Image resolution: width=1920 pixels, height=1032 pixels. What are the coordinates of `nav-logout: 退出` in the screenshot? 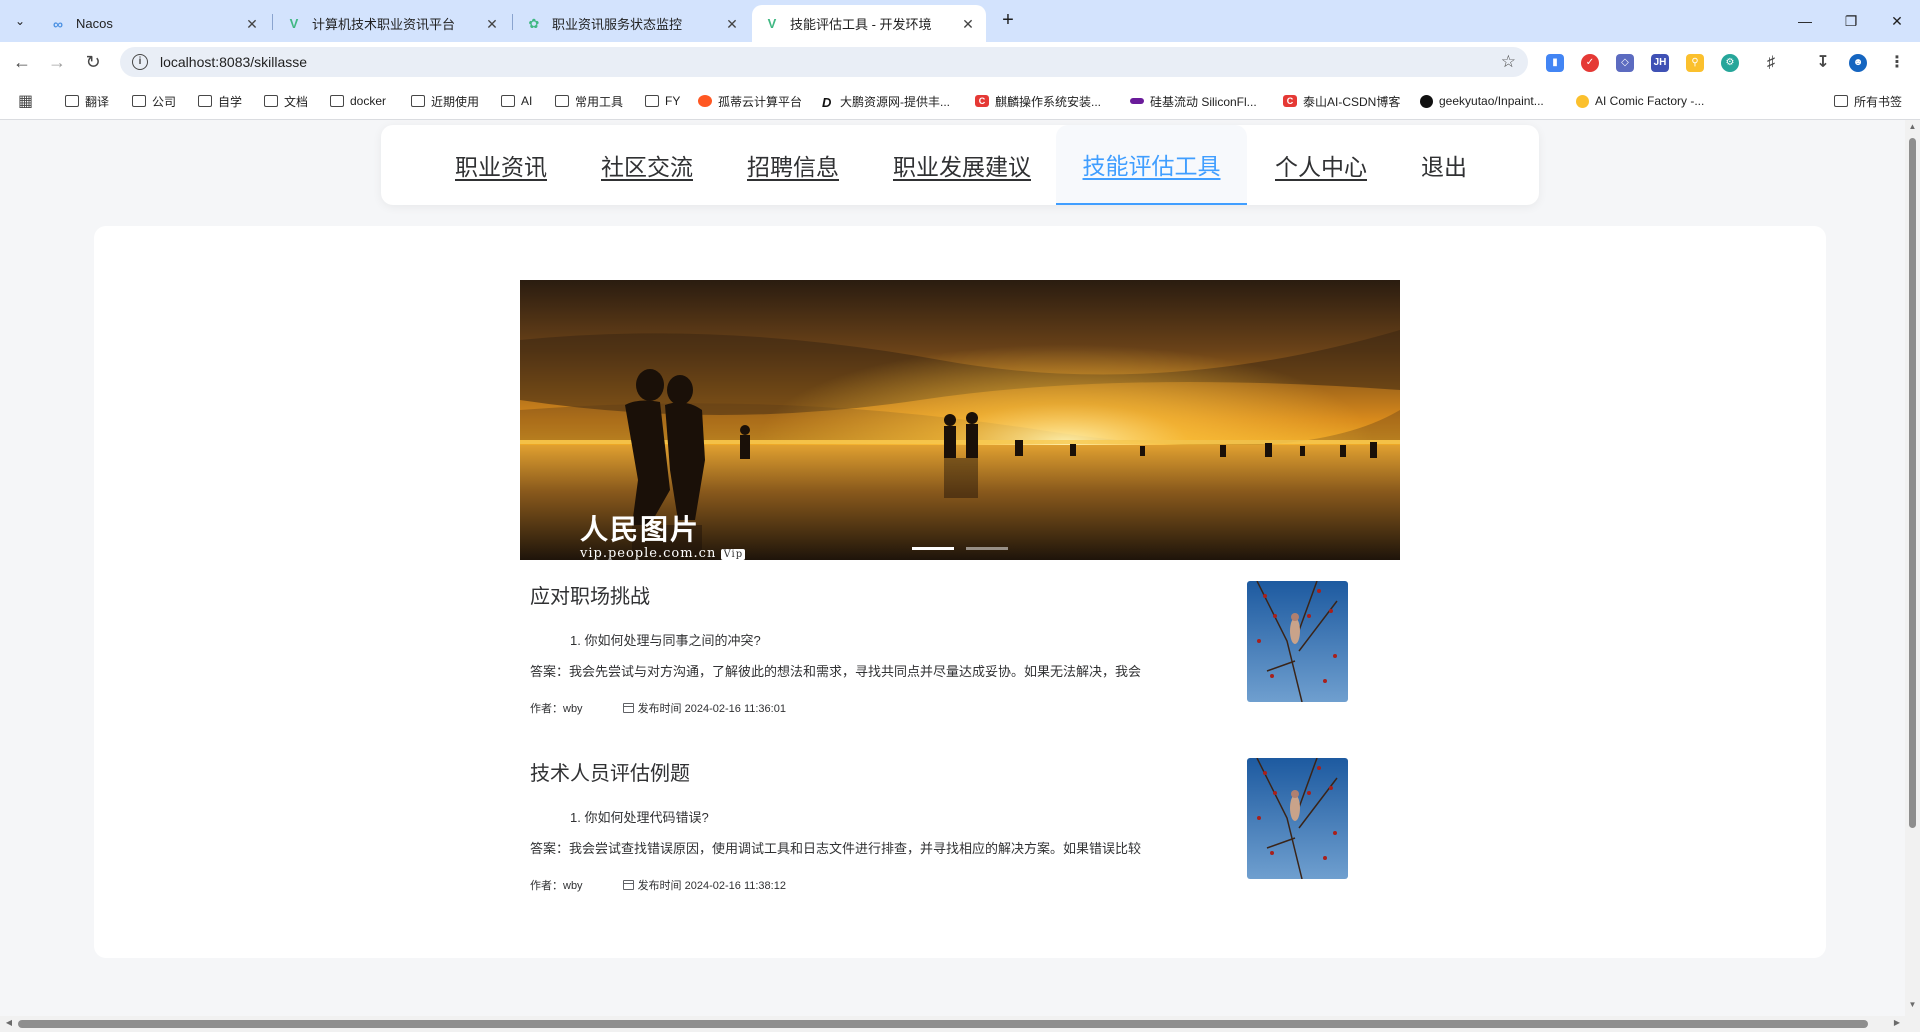 It's located at (1444, 165).